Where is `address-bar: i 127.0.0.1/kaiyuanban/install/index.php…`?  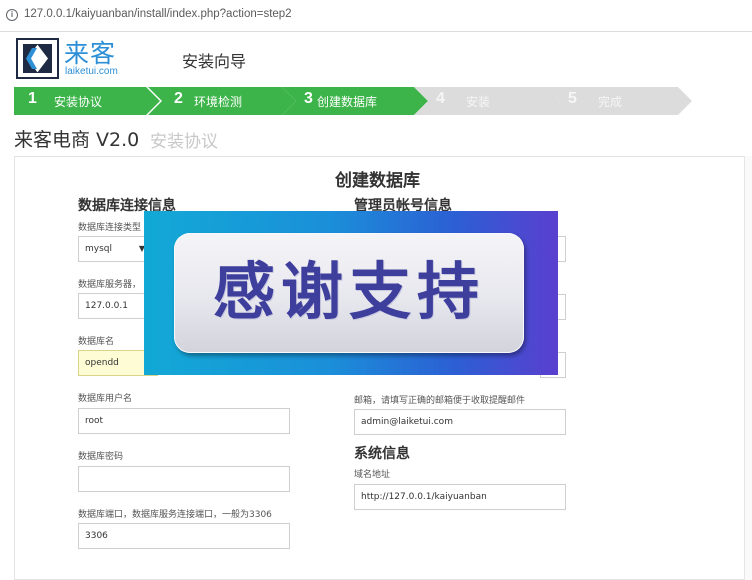 address-bar: i 127.0.0.1/kaiyuanban/install/index.php… is located at coordinates (376, 16).